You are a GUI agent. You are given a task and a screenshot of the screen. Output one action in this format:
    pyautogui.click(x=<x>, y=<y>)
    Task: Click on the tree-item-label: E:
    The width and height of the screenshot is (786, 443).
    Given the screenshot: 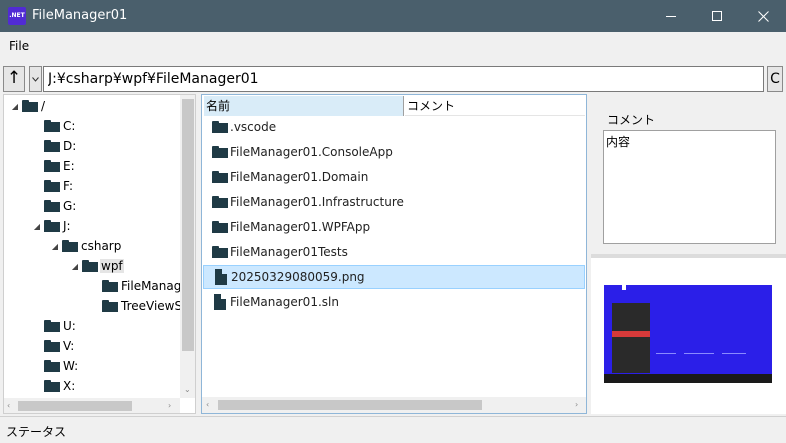 What is the action you would take?
    pyautogui.click(x=69, y=166)
    